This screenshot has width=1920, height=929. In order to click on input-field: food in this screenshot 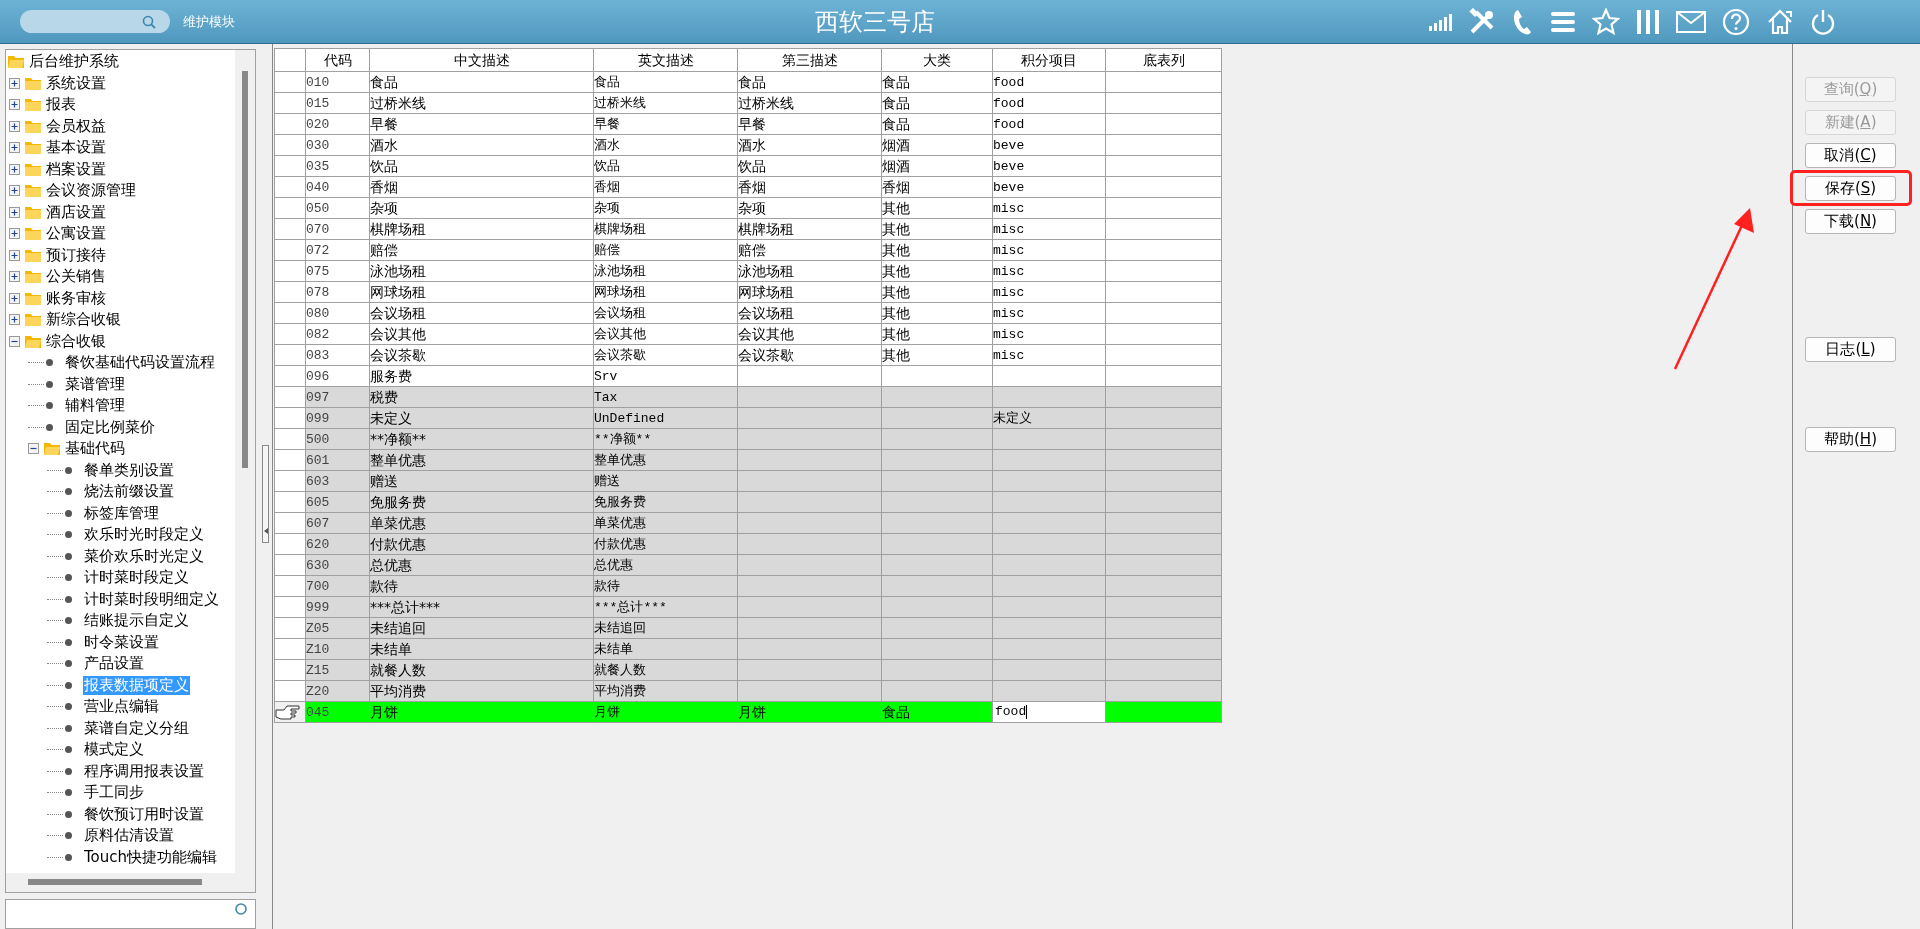, I will do `click(1049, 712)`.